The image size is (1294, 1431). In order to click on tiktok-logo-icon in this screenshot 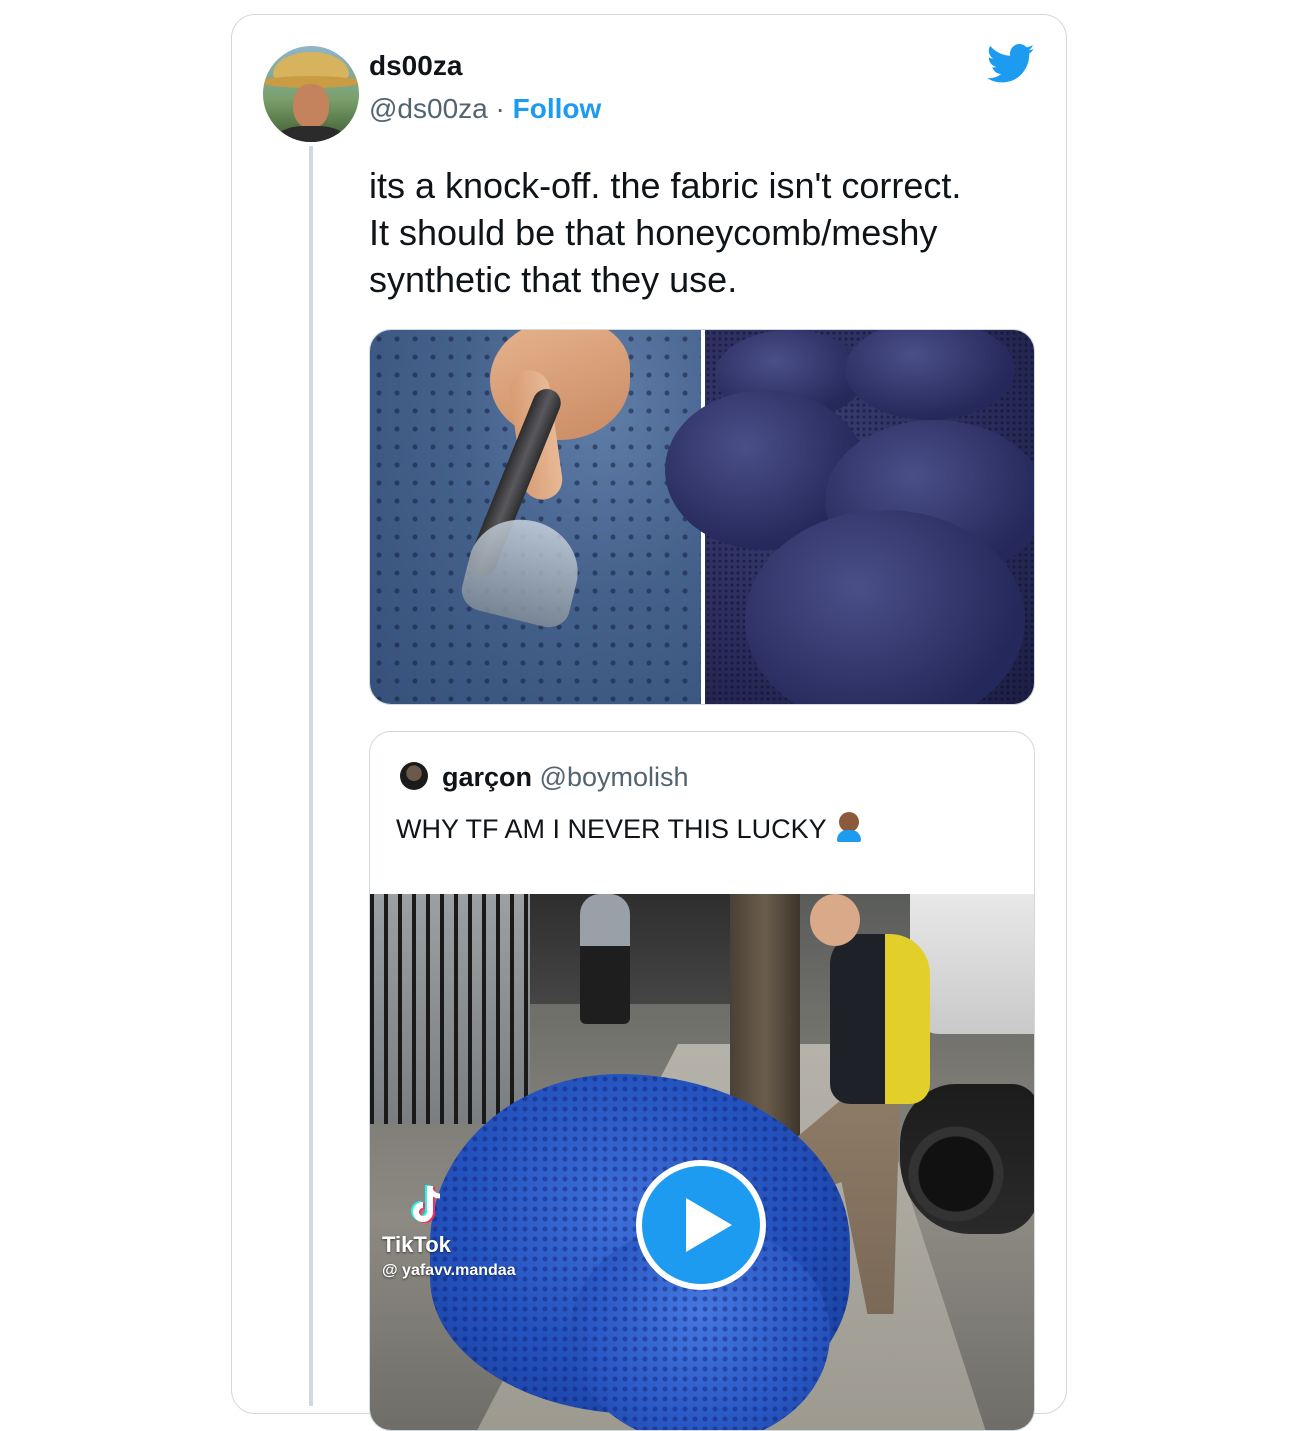, I will do `click(426, 1204)`.